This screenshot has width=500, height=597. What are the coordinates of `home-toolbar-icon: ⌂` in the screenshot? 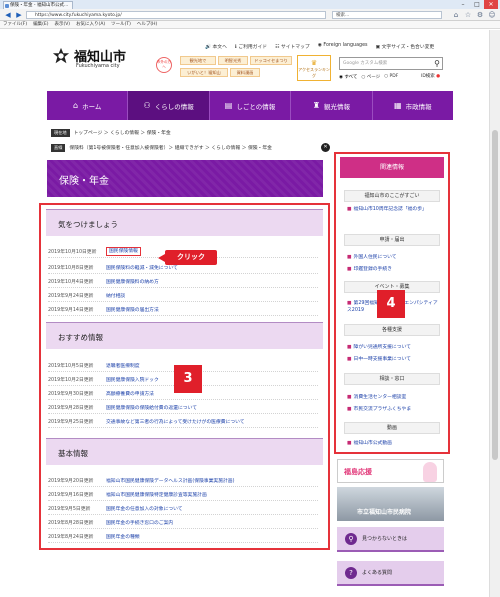 It's located at (456, 15).